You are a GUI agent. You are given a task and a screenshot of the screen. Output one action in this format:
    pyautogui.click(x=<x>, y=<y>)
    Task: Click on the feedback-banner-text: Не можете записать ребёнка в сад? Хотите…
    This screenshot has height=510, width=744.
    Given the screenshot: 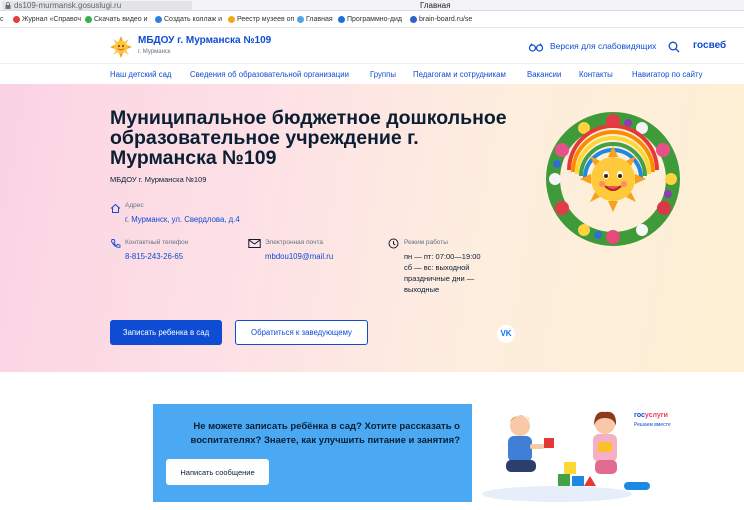 What is the action you would take?
    pyautogui.click(x=325, y=433)
    